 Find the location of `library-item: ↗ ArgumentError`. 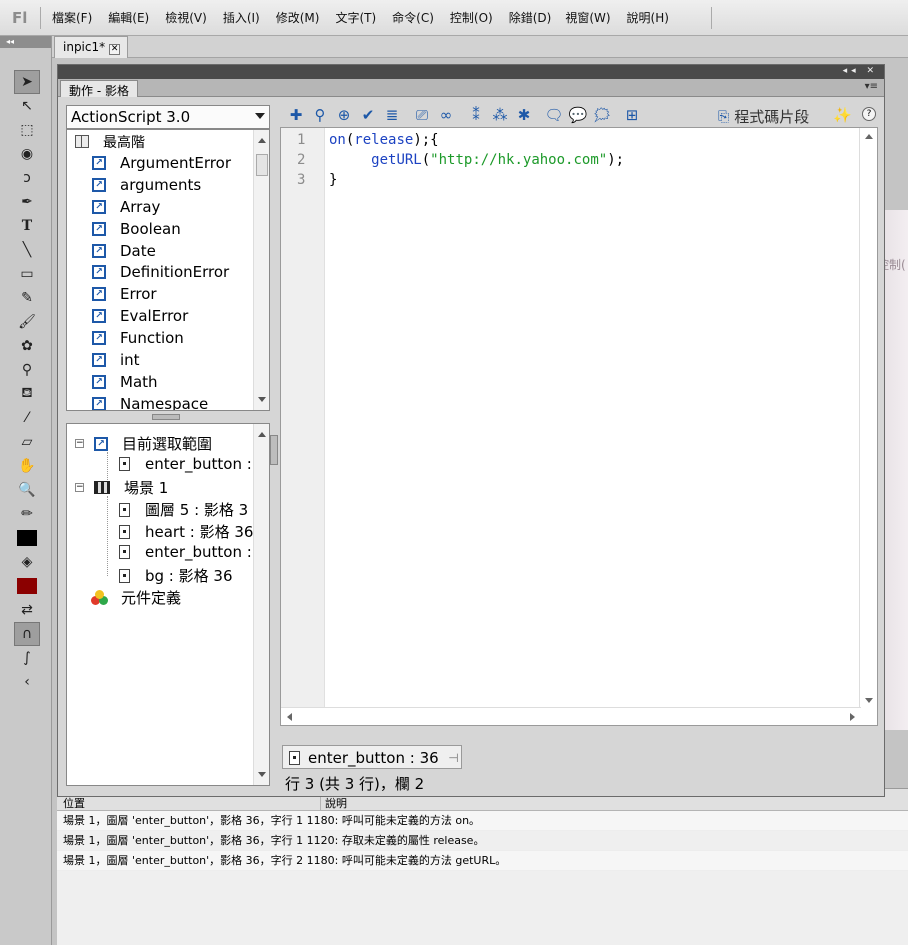

library-item: ↗ ArgumentError is located at coordinates (168, 163).